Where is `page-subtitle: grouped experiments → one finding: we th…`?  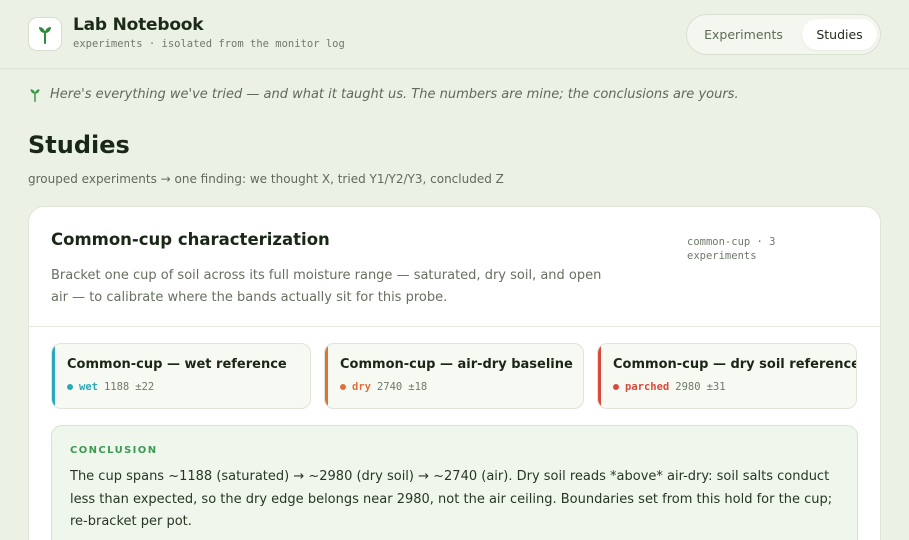 page-subtitle: grouped experiments → one finding: we th… is located at coordinates (266, 179).